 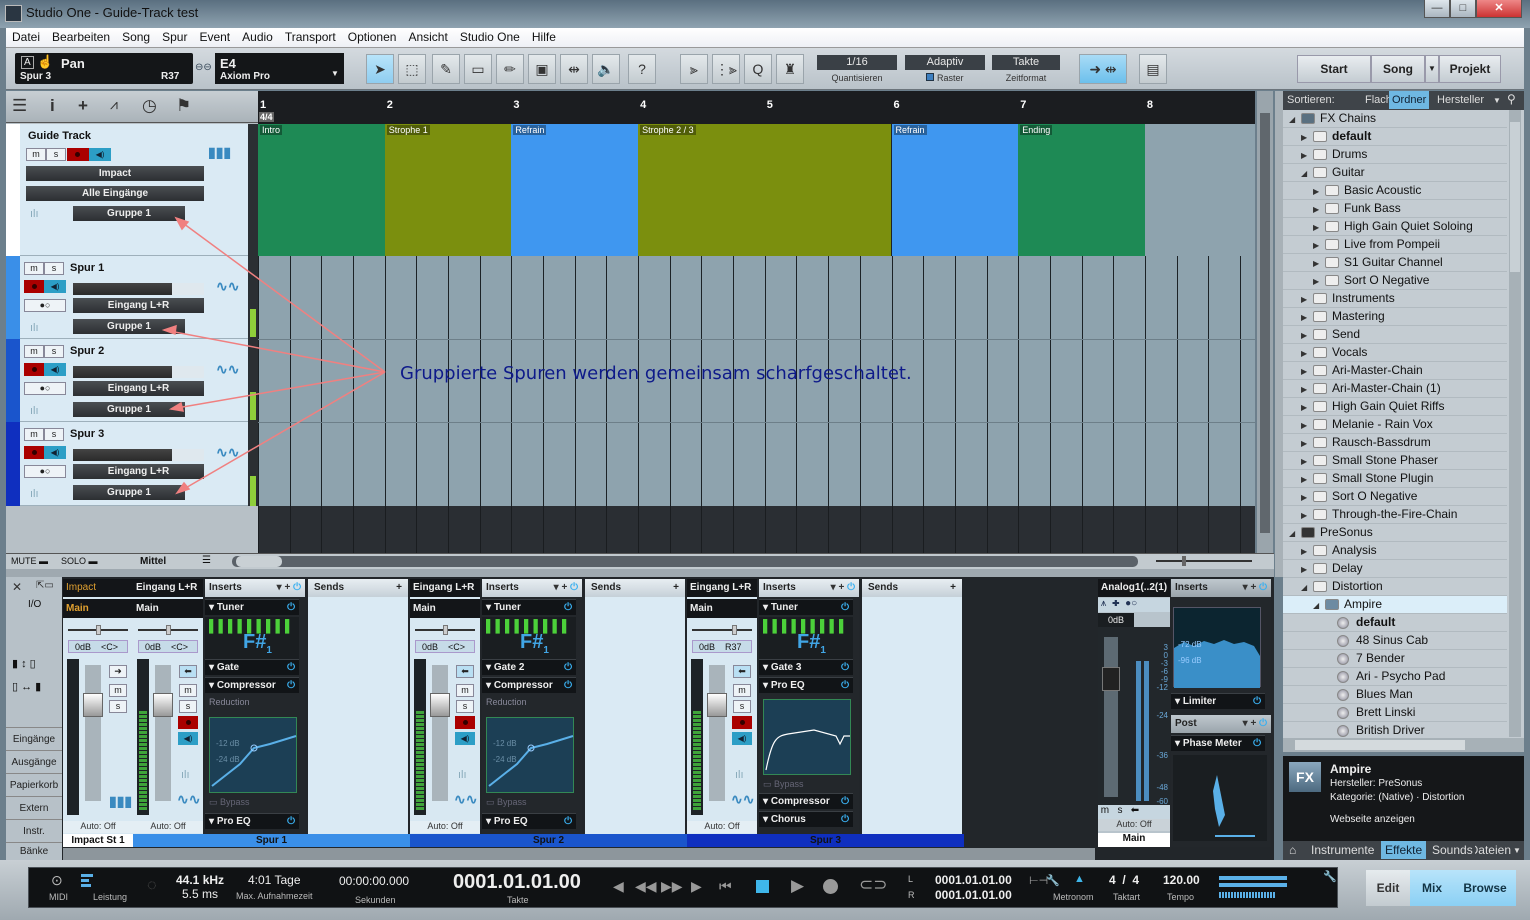 I want to click on website-link: Webseite anzeigen, so click(x=1372, y=819).